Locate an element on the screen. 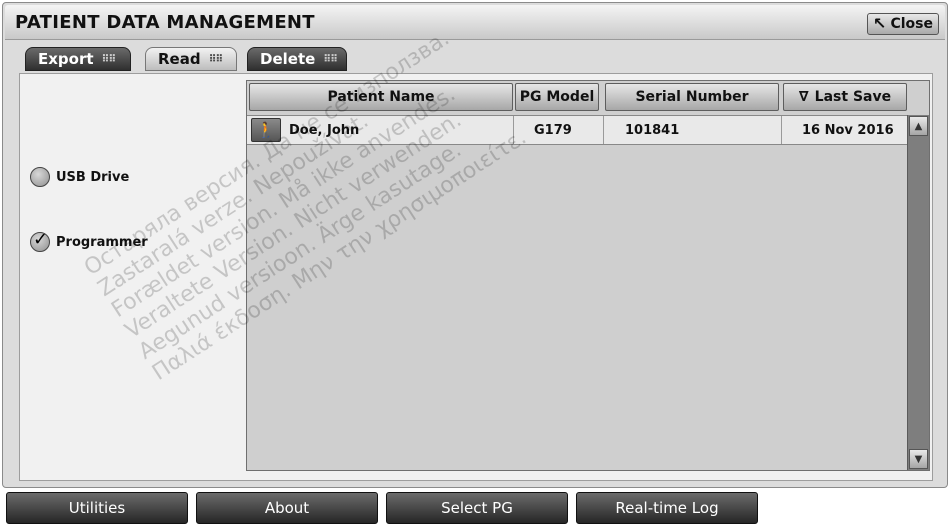 The image size is (952, 526). column-header-last-save: ∇ Last Save is located at coordinates (845, 97).